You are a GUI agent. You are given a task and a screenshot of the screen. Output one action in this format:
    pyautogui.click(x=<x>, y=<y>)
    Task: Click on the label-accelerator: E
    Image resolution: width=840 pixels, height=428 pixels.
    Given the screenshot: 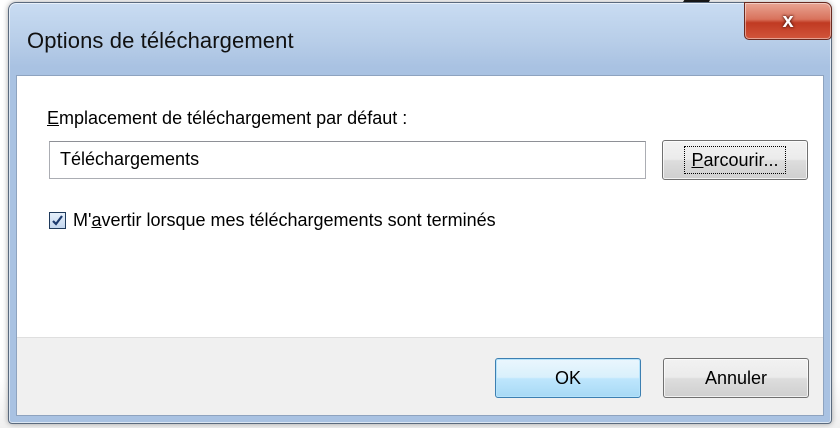 What is the action you would take?
    pyautogui.click(x=53, y=118)
    